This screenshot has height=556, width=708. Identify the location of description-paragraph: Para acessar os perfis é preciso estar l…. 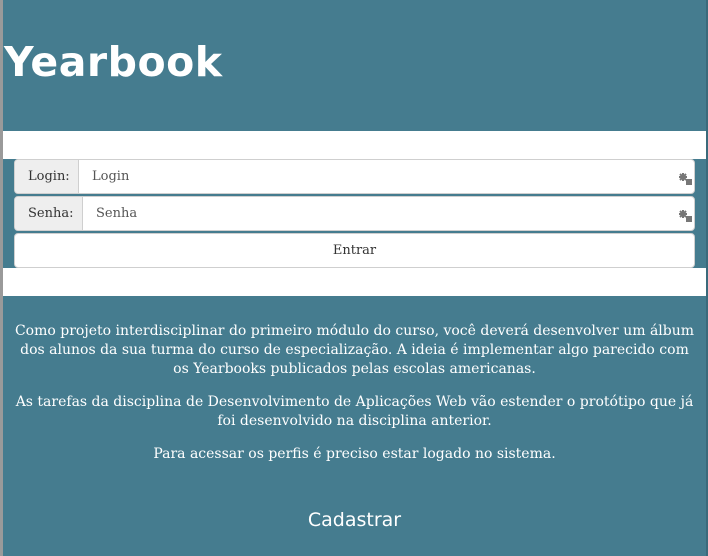
(354, 454).